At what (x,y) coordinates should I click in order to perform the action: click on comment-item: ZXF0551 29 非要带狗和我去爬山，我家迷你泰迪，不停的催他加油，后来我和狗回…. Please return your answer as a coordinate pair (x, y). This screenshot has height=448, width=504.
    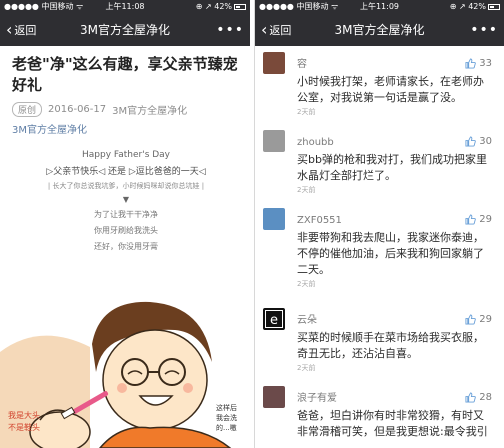
    Looking at the image, I should click on (379, 258).